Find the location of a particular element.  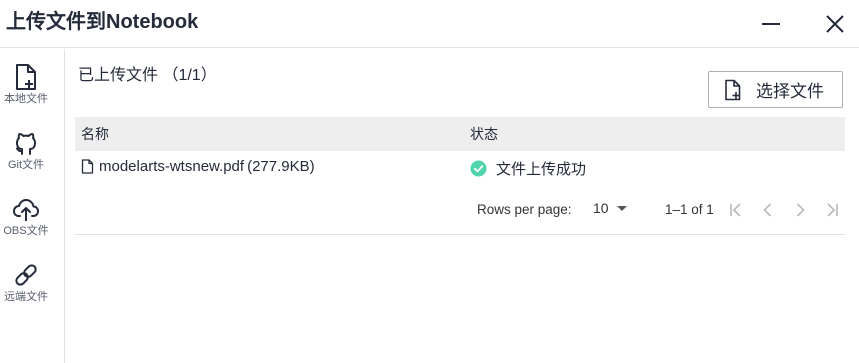

minimize-icon is located at coordinates (771, 24).